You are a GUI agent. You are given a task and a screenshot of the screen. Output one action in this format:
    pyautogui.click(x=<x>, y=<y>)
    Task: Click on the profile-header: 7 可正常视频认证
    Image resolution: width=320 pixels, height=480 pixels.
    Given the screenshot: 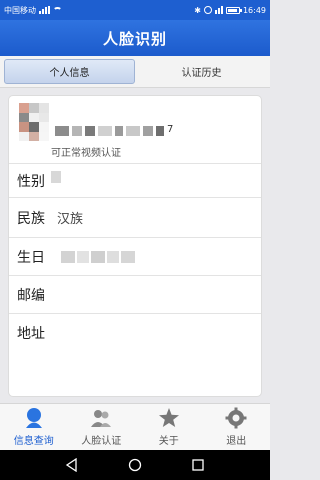 What is the action you would take?
    pyautogui.click(x=135, y=130)
    